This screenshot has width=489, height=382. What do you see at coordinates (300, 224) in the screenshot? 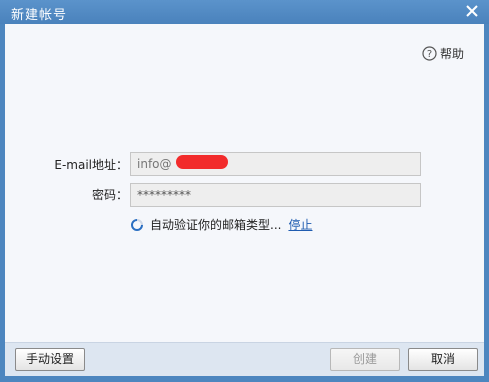
I see `stop-link: 停止` at bounding box center [300, 224].